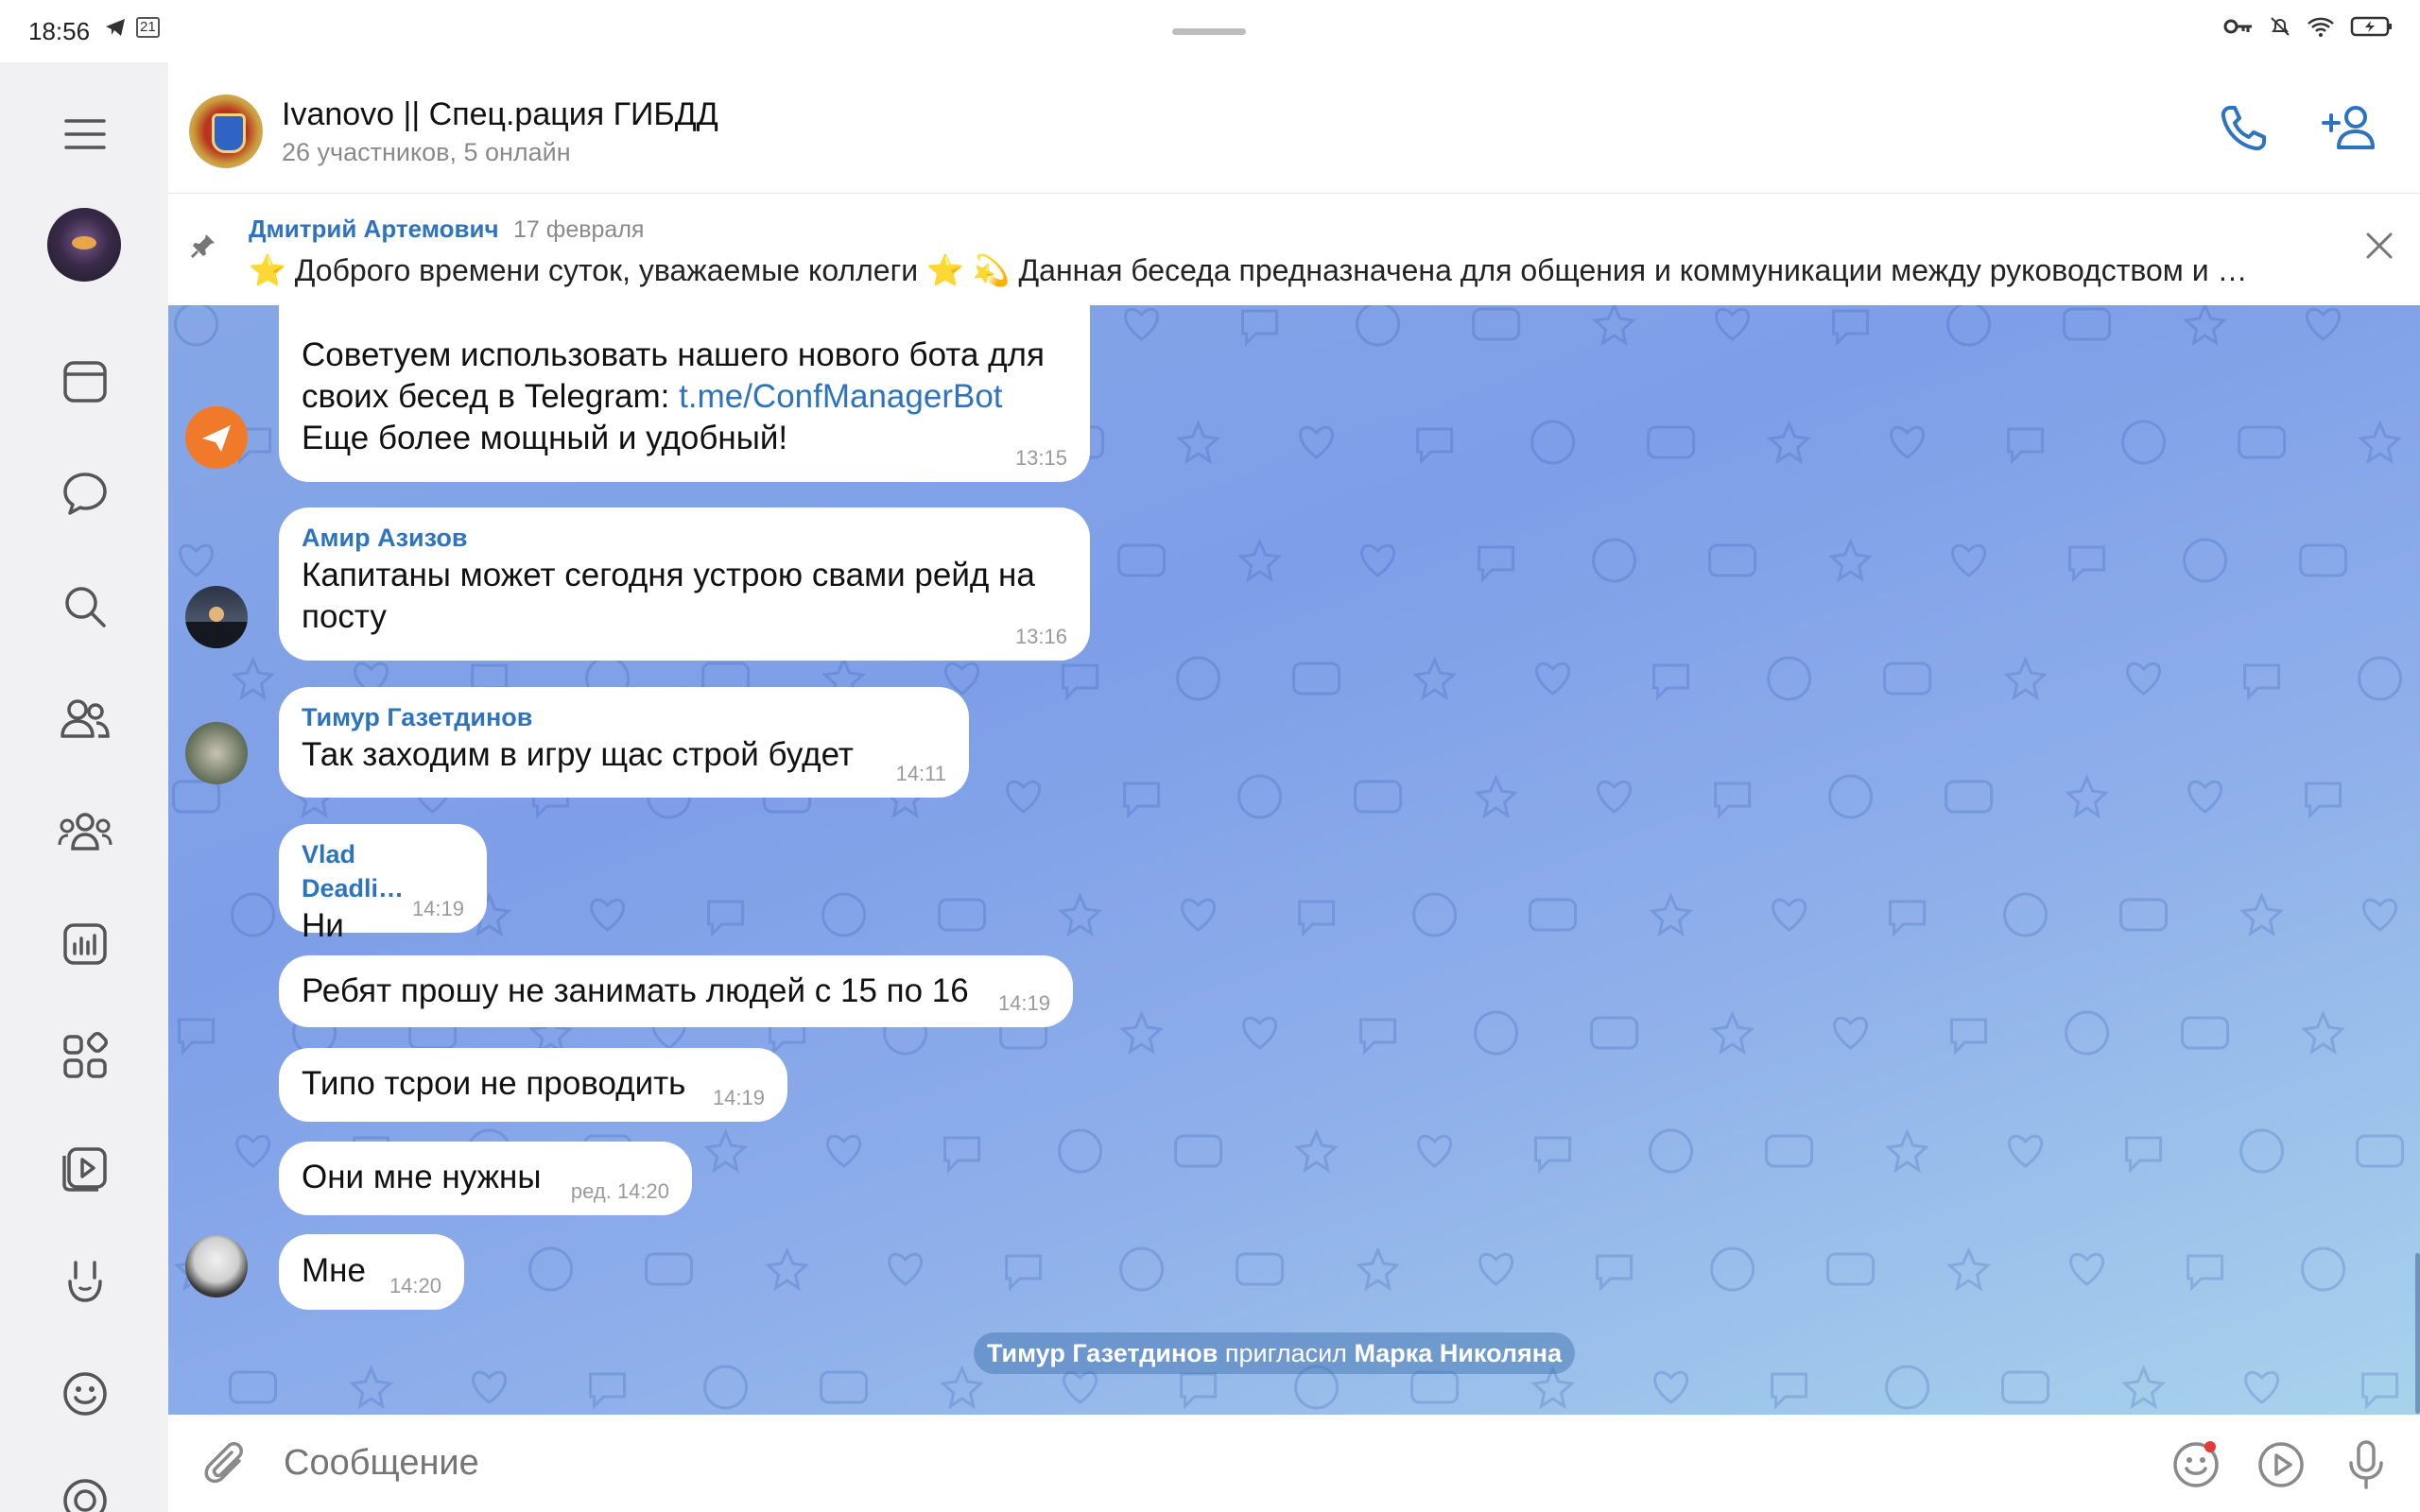 The width and height of the screenshot is (2420, 1512). What do you see at coordinates (619, 1191) in the screenshot?
I see `message-time: ред. 14:20` at bounding box center [619, 1191].